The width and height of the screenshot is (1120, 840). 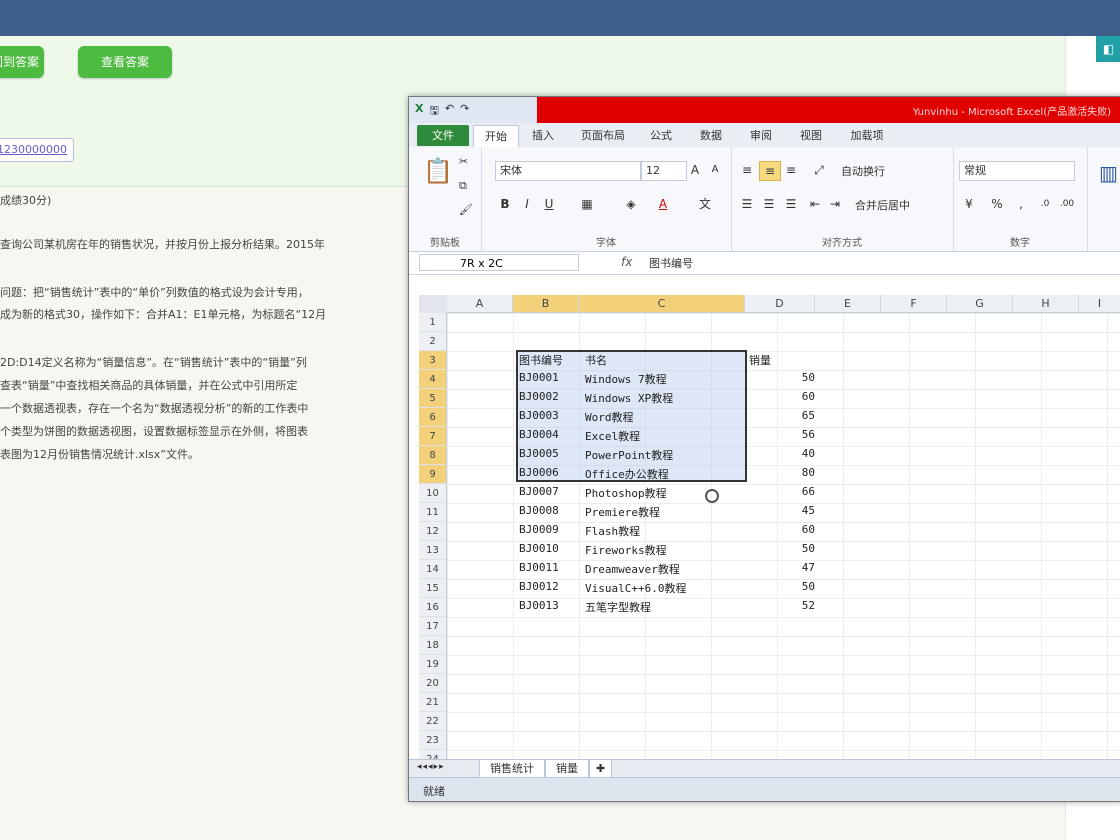 I want to click on column-header-a: A, so click(x=480, y=304).